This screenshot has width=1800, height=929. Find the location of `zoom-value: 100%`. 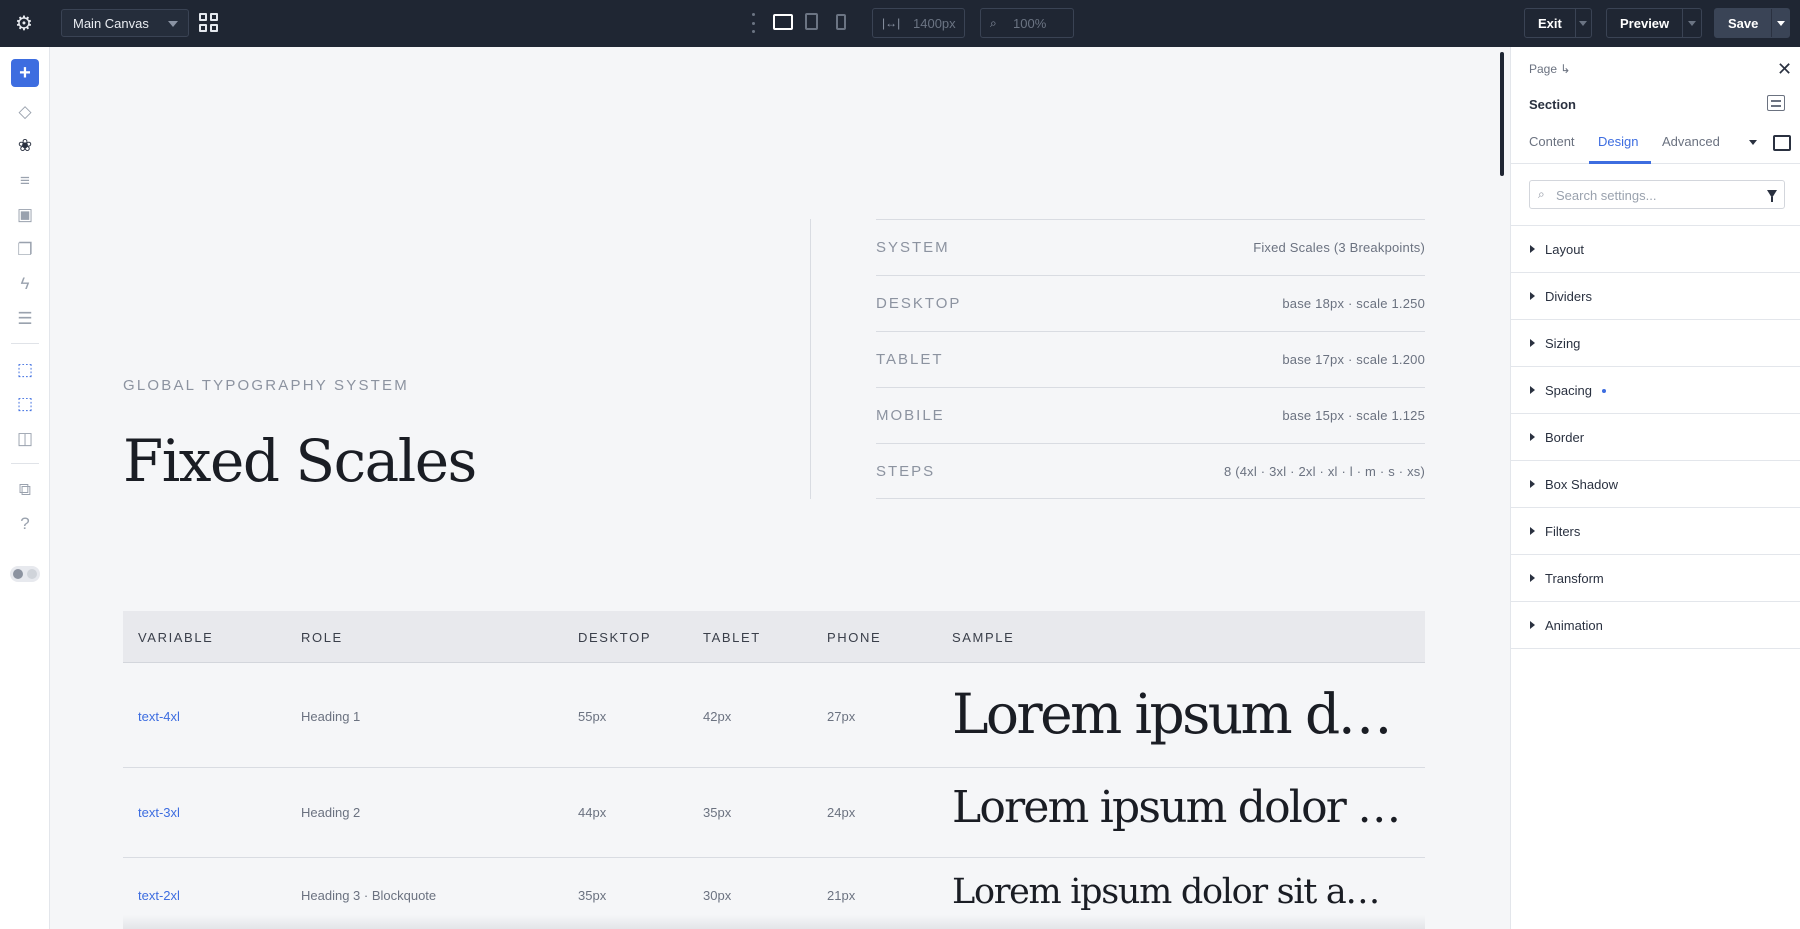

zoom-value: 100% is located at coordinates (1030, 23).